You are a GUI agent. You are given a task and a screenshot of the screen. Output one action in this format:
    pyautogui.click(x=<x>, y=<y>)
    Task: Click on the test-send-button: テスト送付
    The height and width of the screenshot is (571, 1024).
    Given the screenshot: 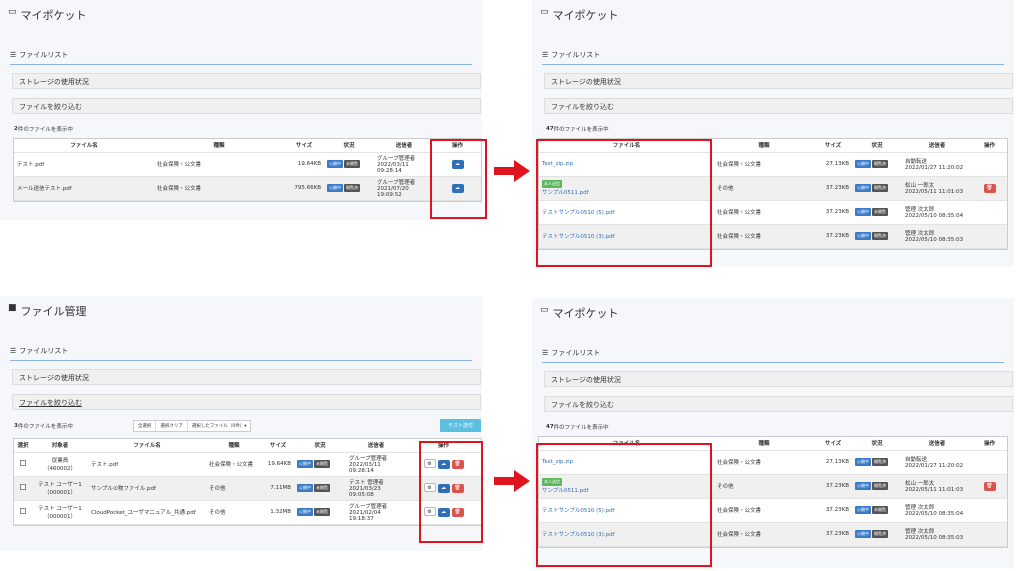 What is the action you would take?
    pyautogui.click(x=460, y=425)
    